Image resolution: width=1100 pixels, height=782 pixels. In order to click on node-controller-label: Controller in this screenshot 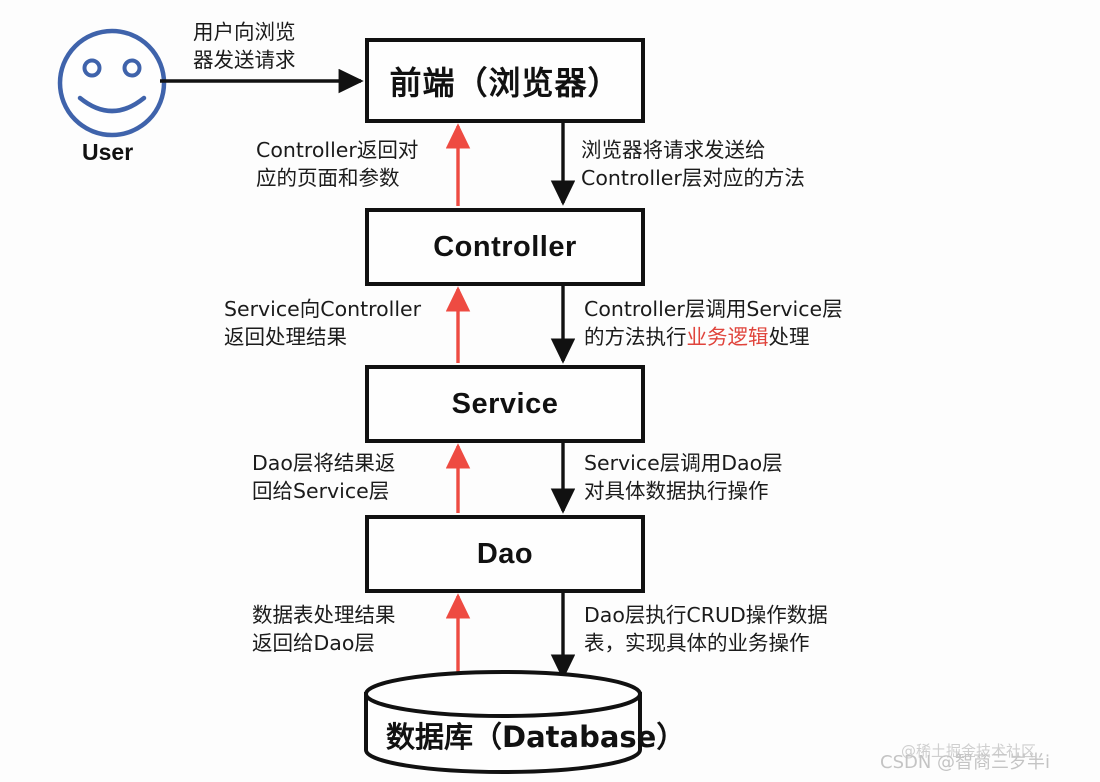, I will do `click(505, 246)`.